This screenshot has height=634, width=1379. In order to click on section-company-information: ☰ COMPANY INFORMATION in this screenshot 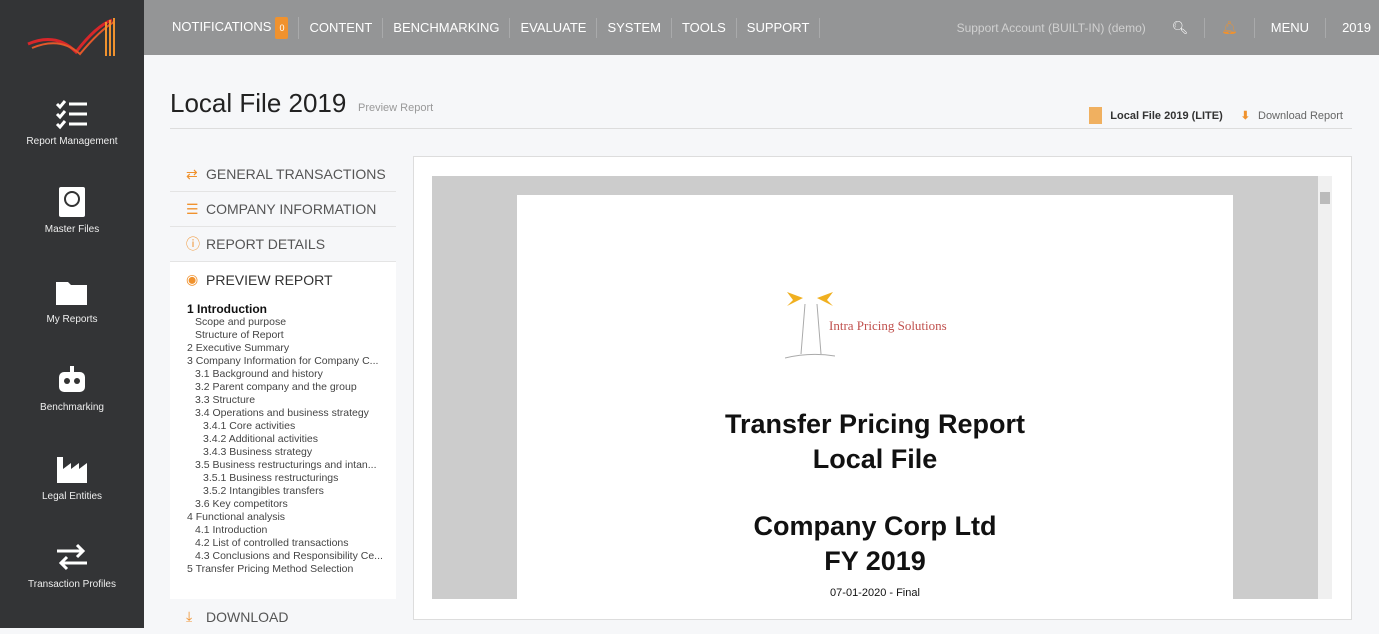, I will do `click(283, 209)`.